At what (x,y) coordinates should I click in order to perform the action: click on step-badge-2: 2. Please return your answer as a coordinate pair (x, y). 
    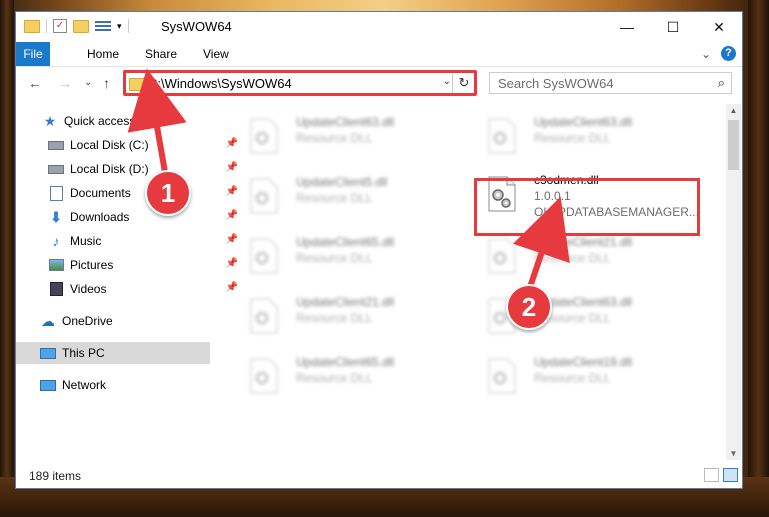
    Looking at the image, I should click on (529, 307).